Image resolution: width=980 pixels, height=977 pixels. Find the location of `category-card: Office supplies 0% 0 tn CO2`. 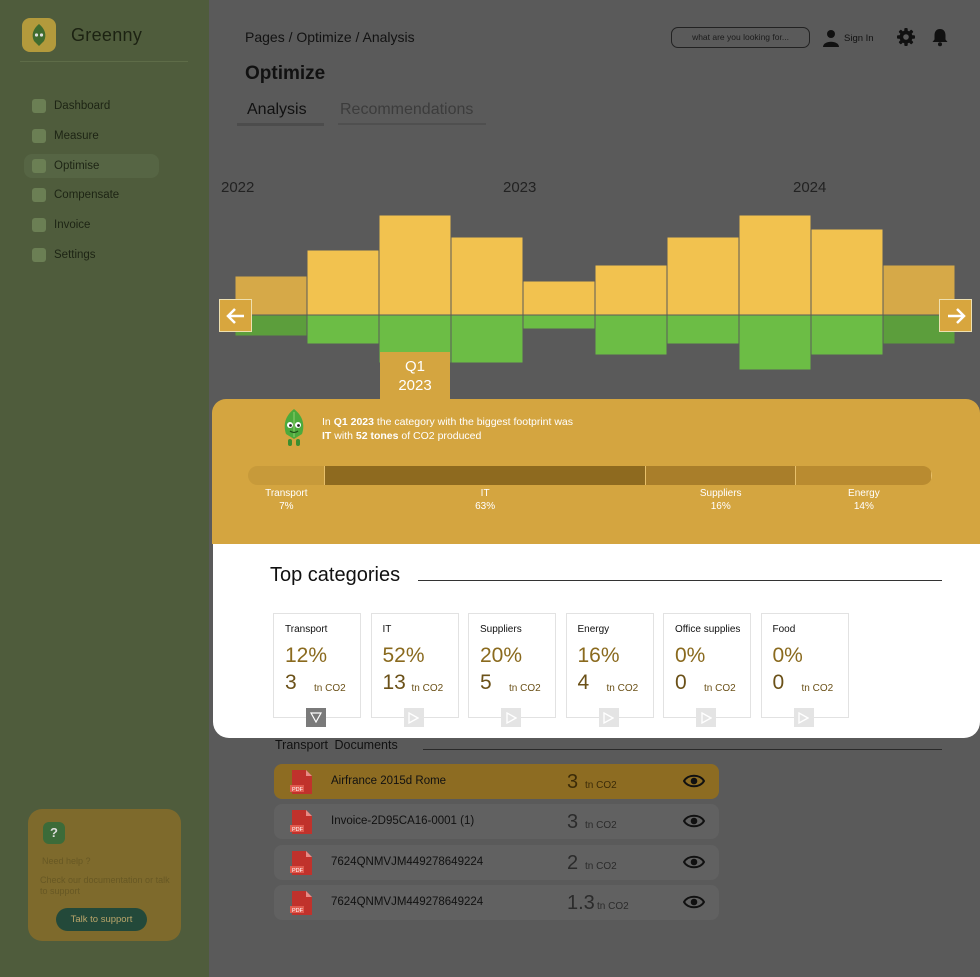

category-card: Office supplies 0% 0 tn CO2 is located at coordinates (707, 670).